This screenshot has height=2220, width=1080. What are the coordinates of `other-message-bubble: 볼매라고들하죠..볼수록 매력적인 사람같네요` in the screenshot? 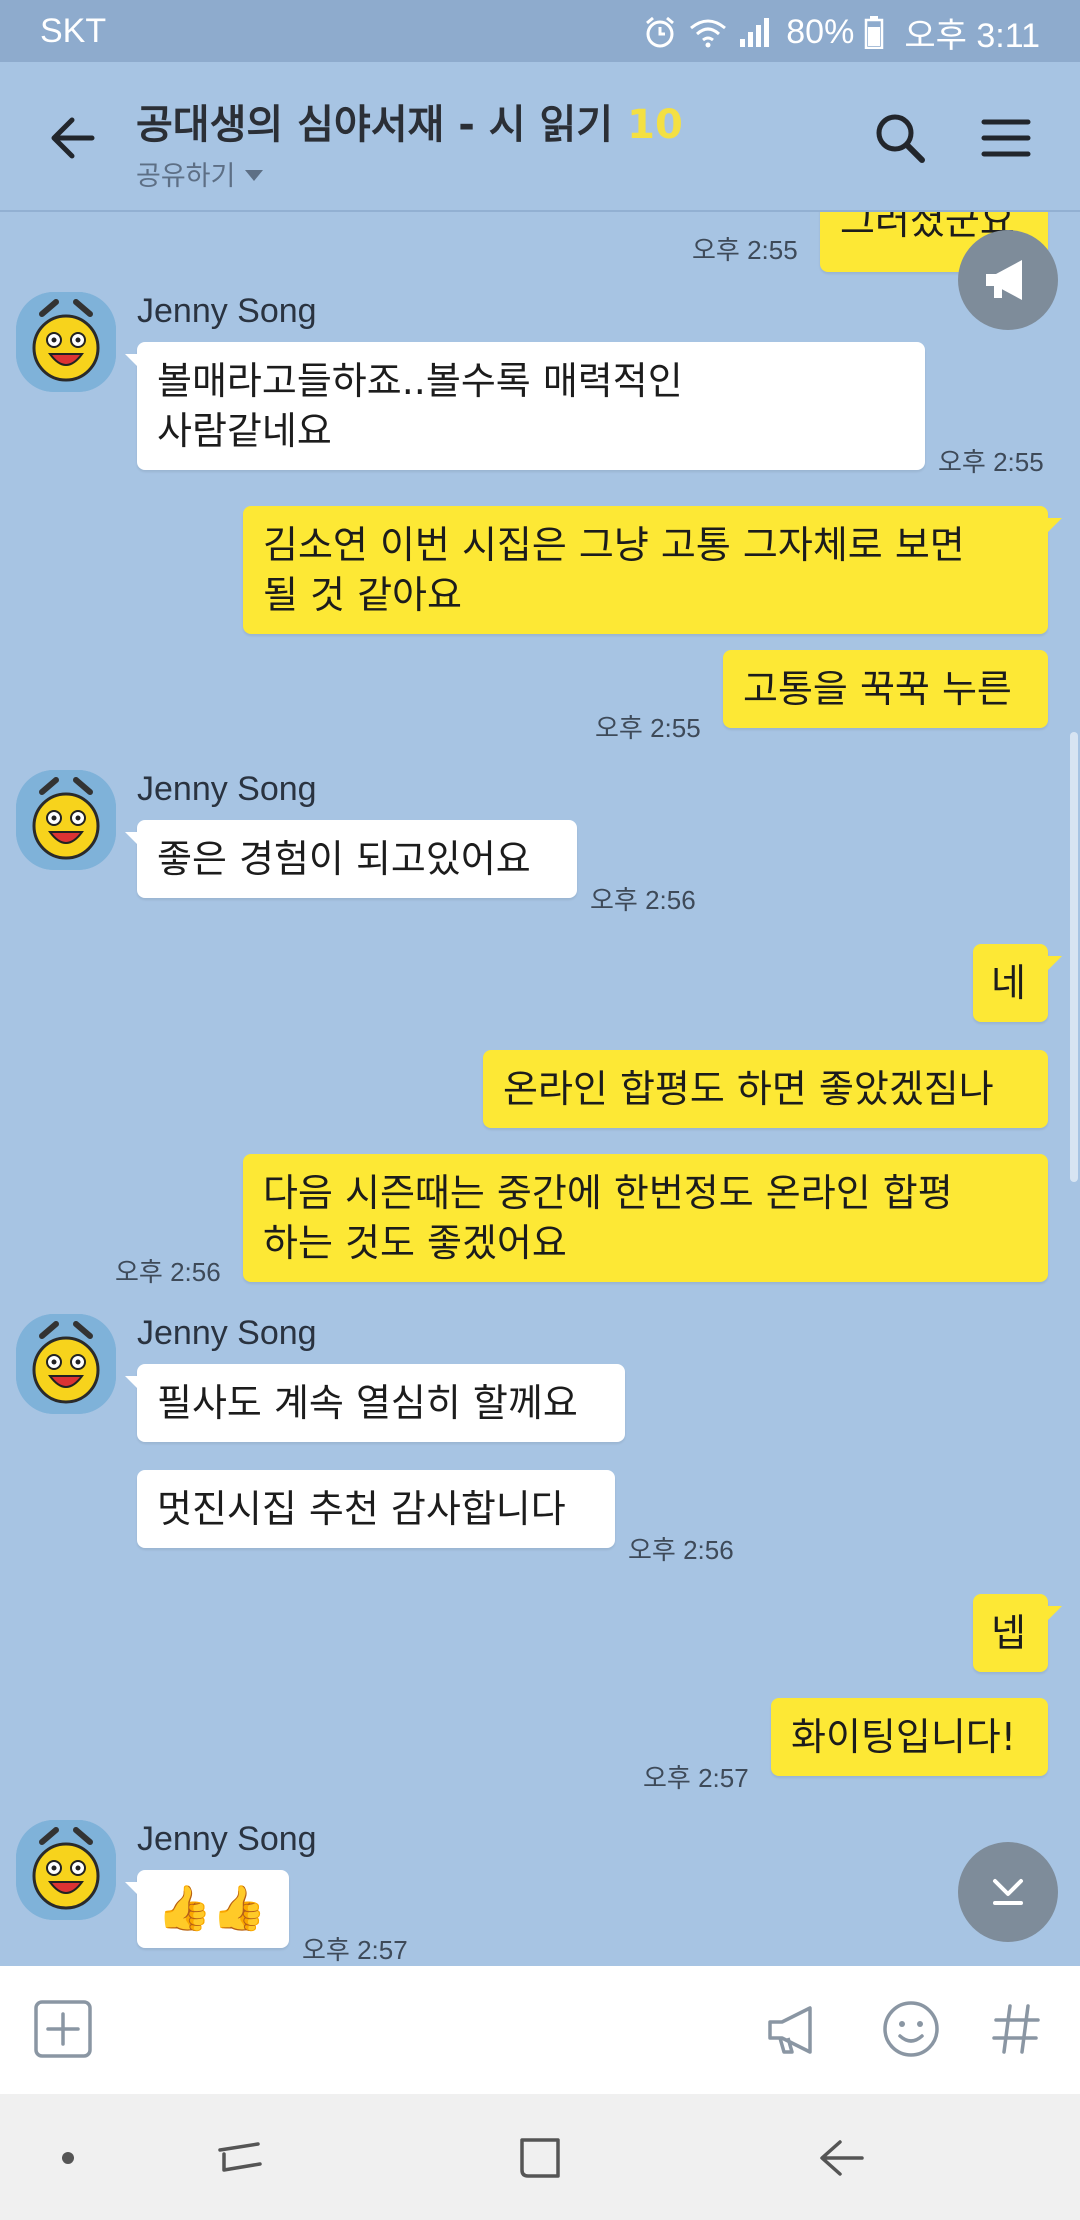 It's located at (525, 406).